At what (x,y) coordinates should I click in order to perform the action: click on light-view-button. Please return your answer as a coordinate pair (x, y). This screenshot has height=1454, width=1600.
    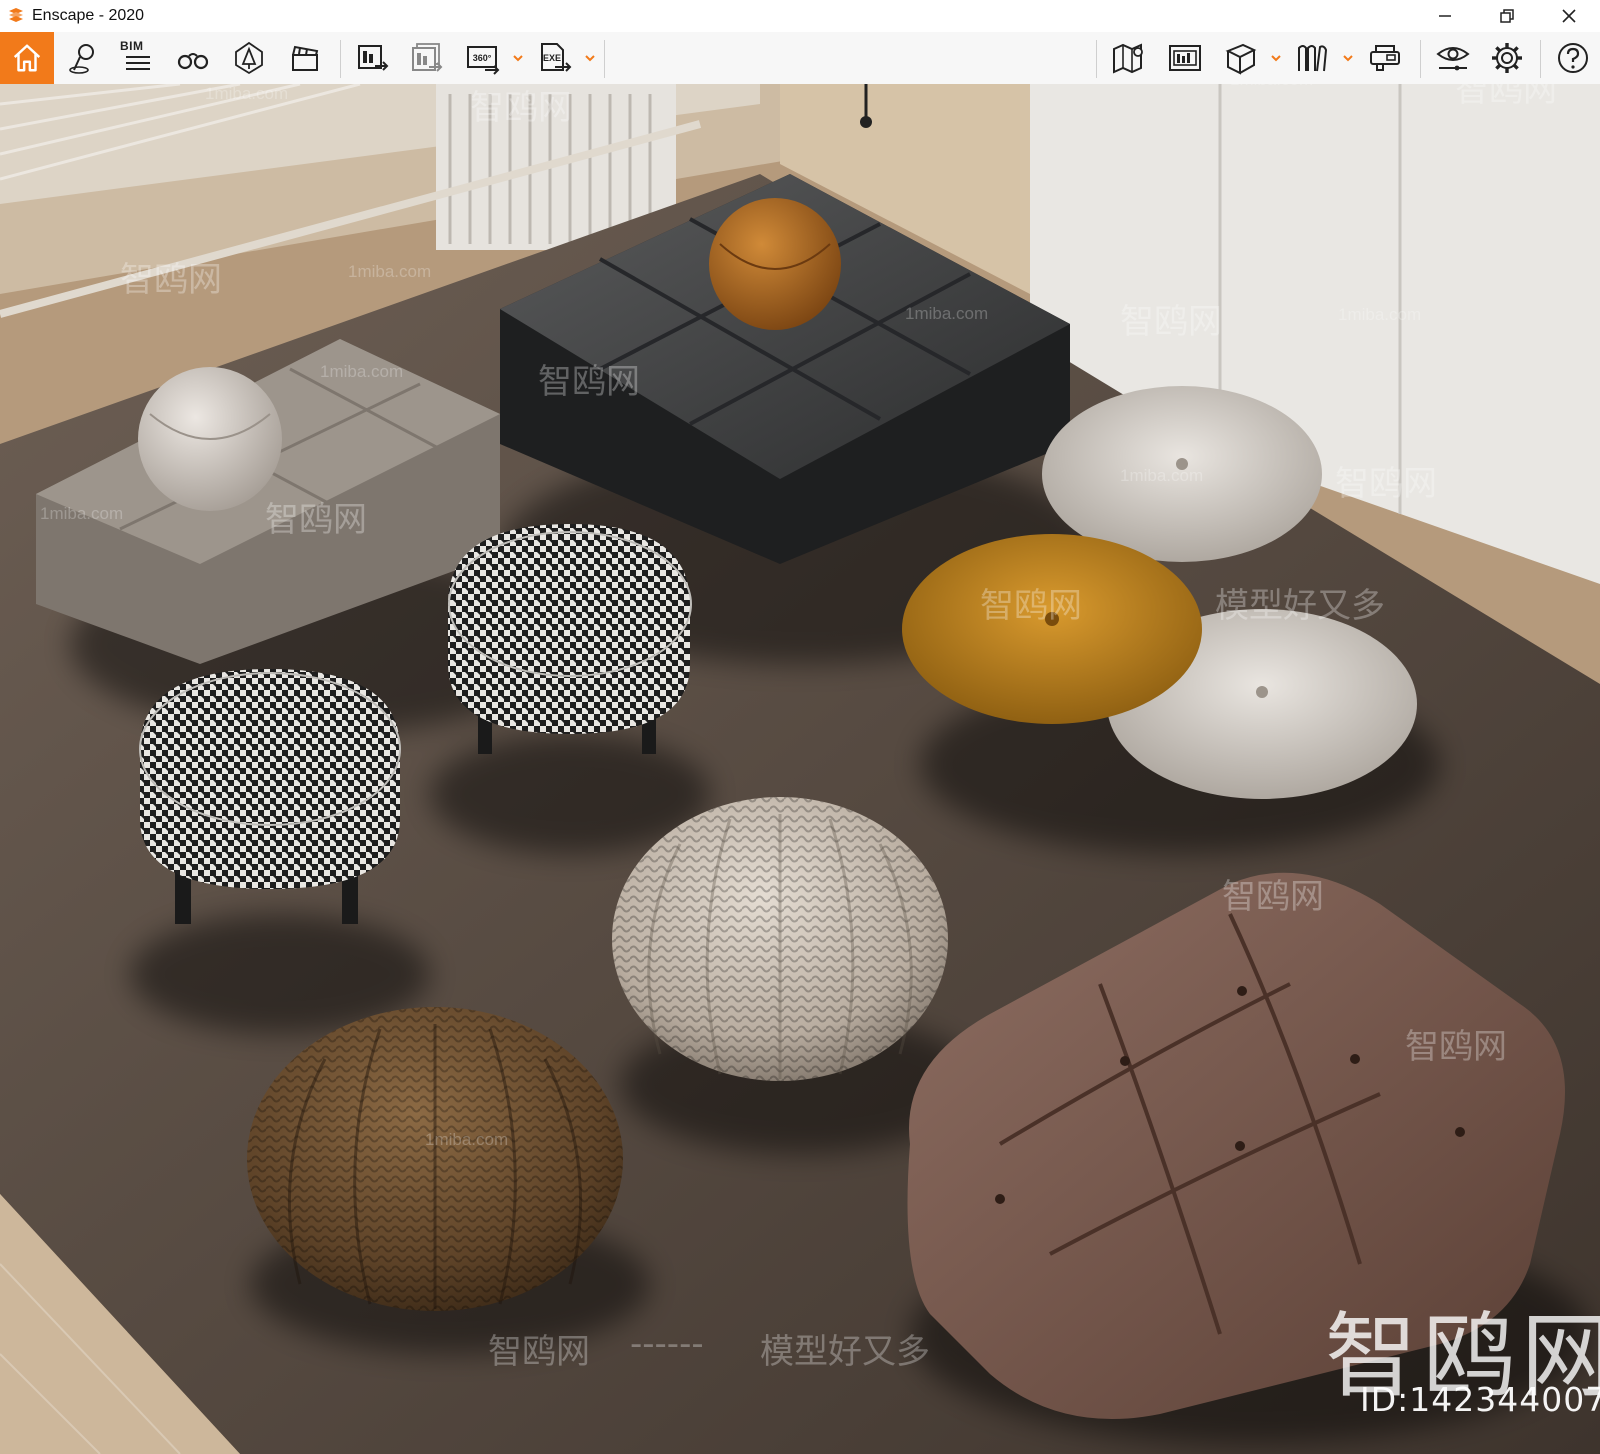
    Looking at the image, I should click on (249, 58).